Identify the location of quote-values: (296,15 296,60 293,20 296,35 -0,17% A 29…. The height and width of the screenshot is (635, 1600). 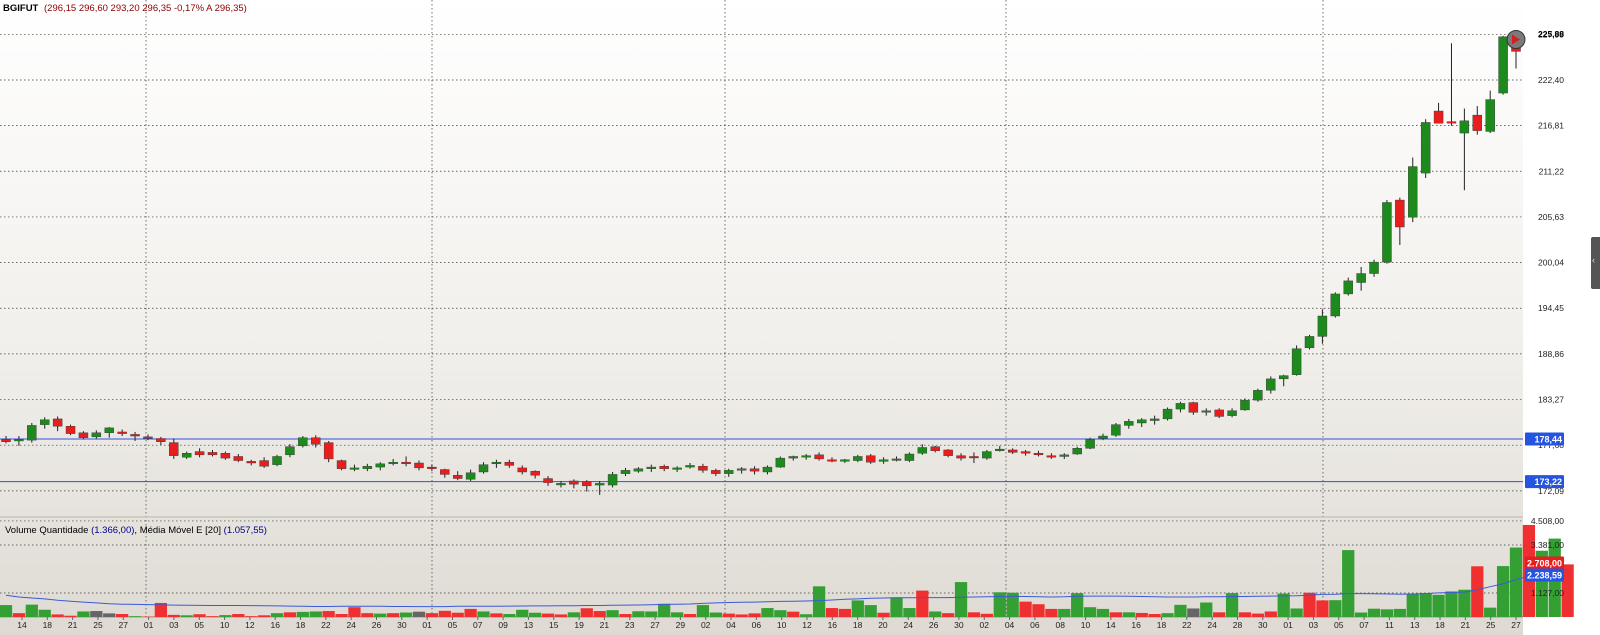
(145, 8).